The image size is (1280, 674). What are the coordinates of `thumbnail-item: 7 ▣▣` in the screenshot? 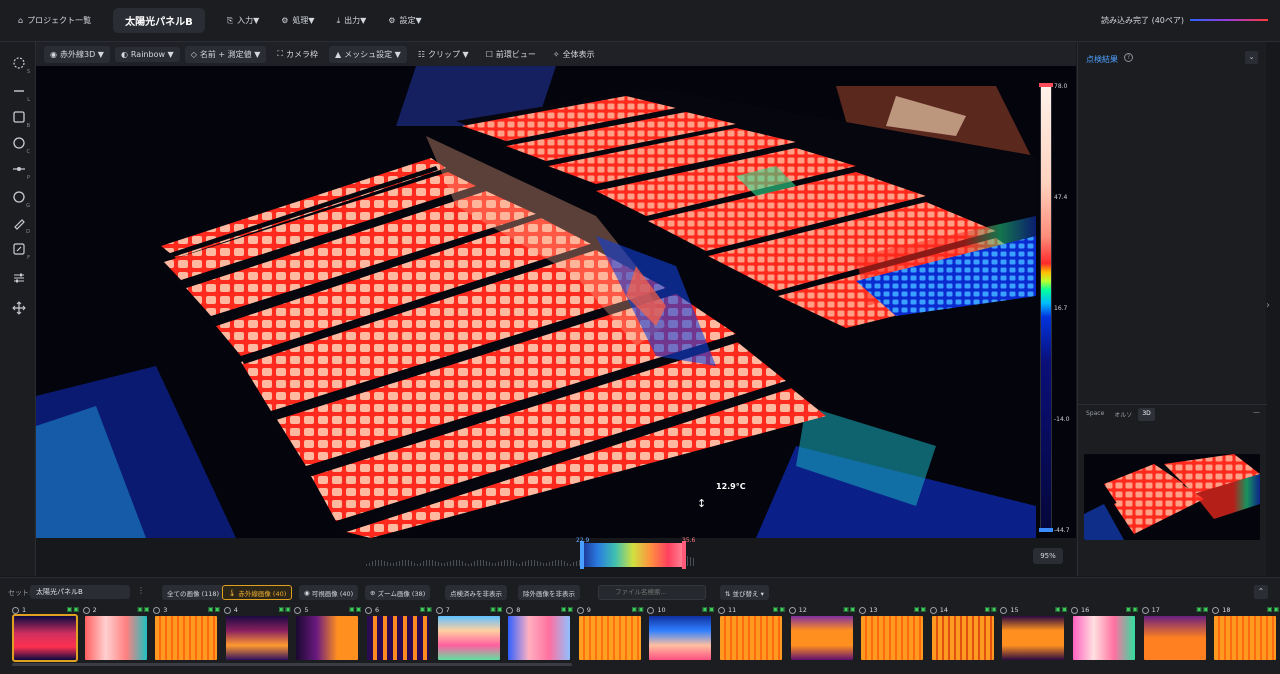 It's located at (470, 634).